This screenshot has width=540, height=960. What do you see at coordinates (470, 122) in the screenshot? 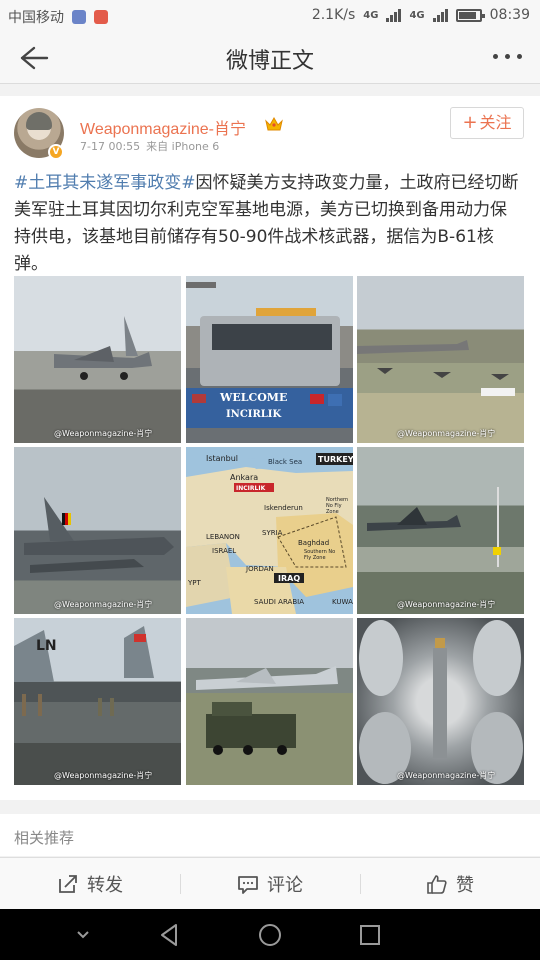
I see `plus-icon: +` at bounding box center [470, 122].